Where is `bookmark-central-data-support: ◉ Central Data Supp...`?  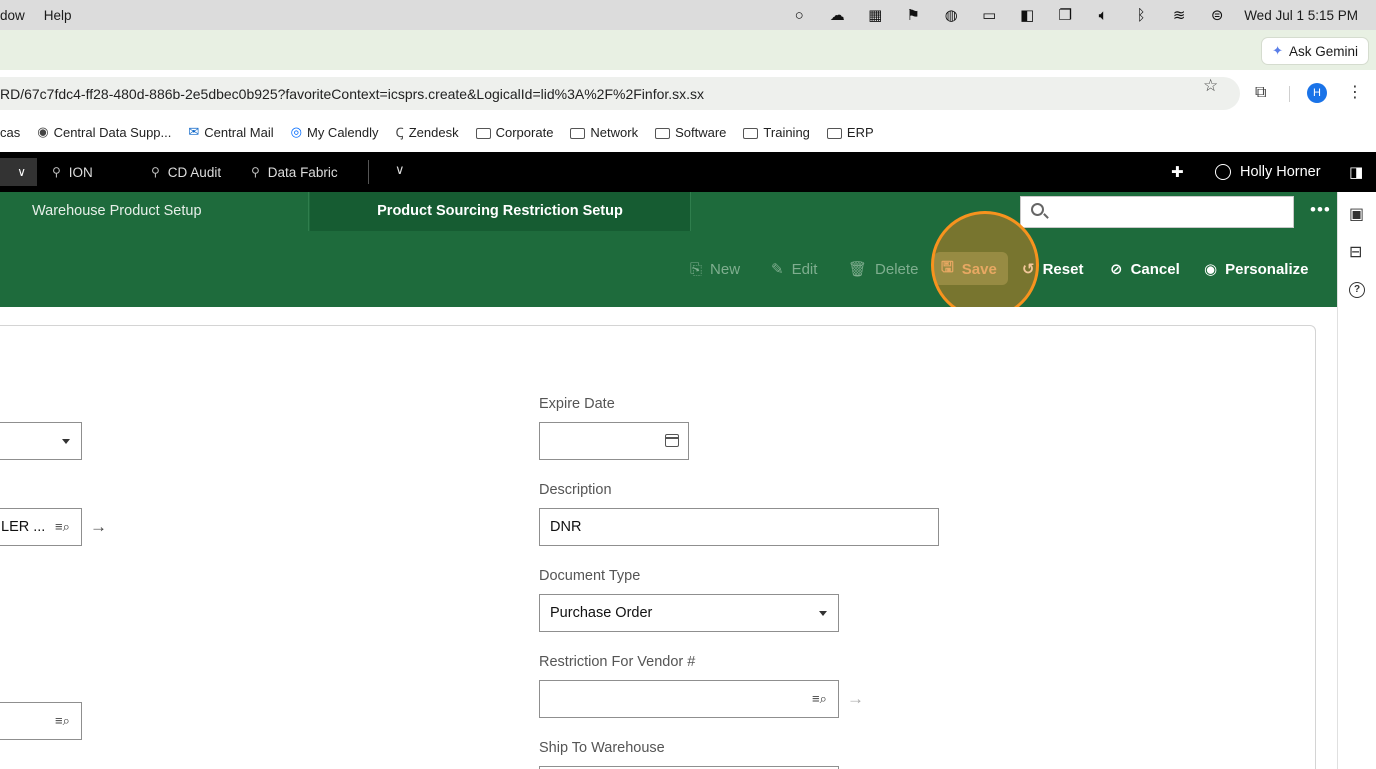
bookmark-central-data-support: ◉ Central Data Supp... is located at coordinates (104, 132).